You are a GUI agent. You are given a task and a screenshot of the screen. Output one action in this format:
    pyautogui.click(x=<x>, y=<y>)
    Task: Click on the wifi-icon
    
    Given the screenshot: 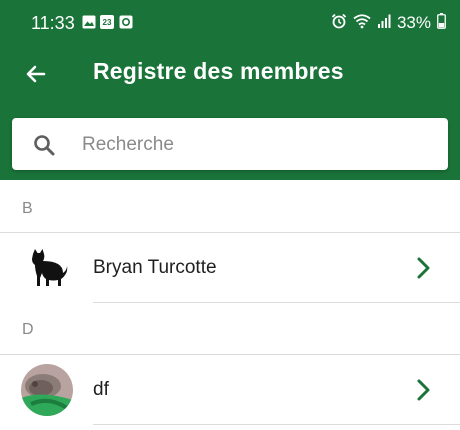 What is the action you would take?
    pyautogui.click(x=362, y=23)
    